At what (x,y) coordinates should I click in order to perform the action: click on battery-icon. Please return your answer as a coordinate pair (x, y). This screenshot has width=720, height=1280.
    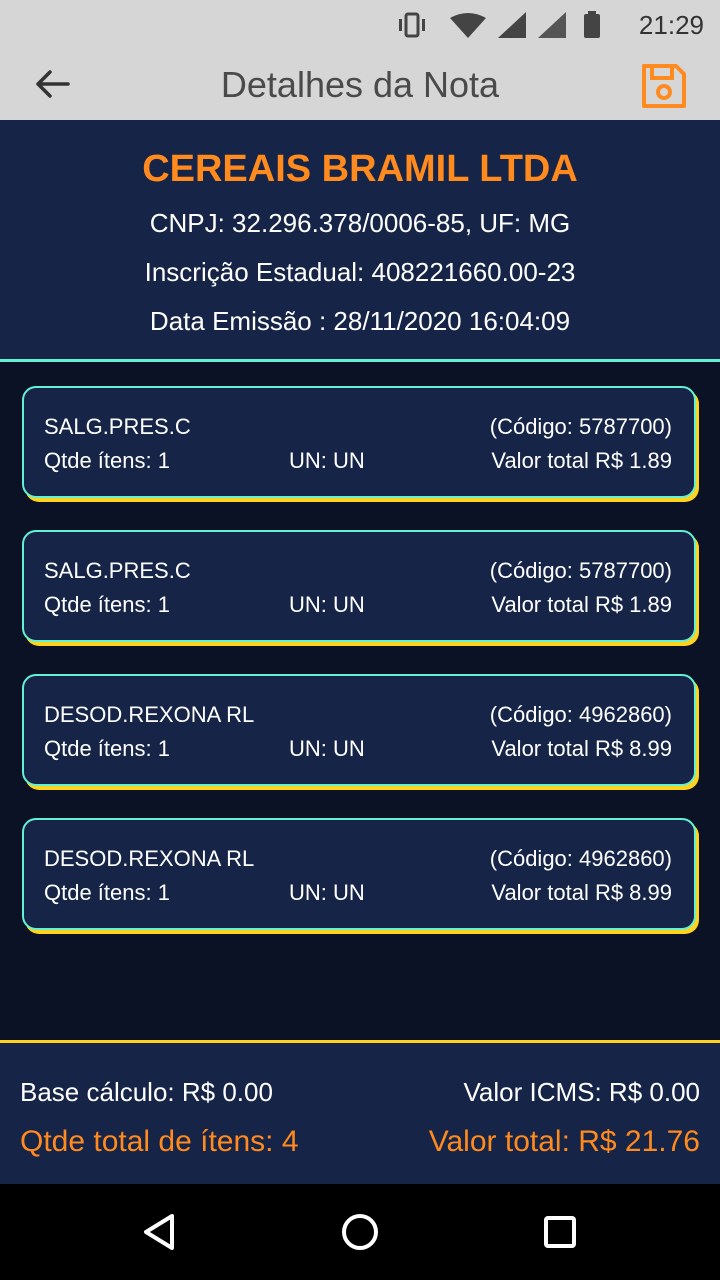
    Looking at the image, I should click on (592, 24).